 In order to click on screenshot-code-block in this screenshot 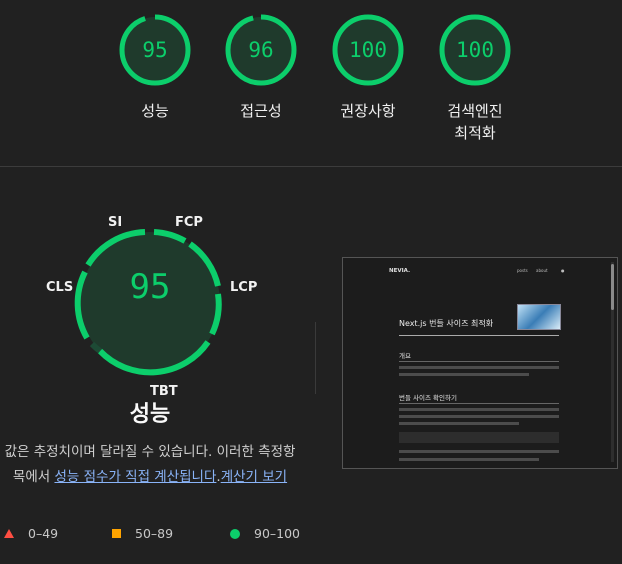, I will do `click(479, 437)`.